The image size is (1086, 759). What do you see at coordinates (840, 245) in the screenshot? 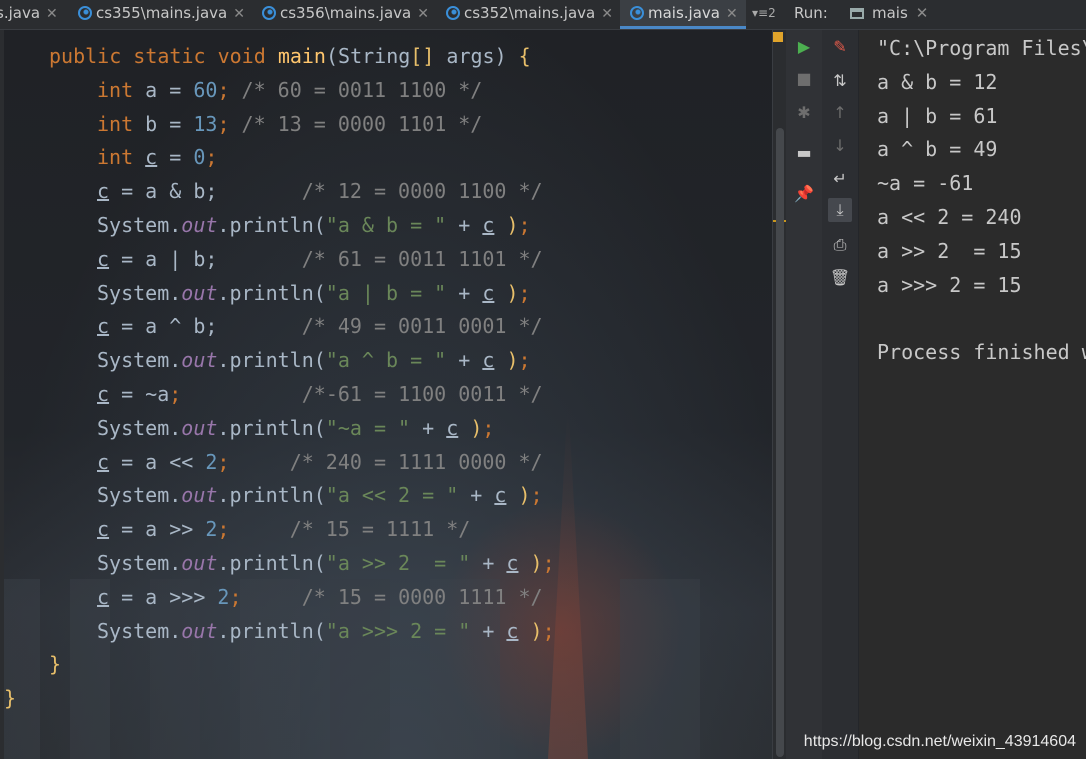
I see `print-icon: ⎙` at bounding box center [840, 245].